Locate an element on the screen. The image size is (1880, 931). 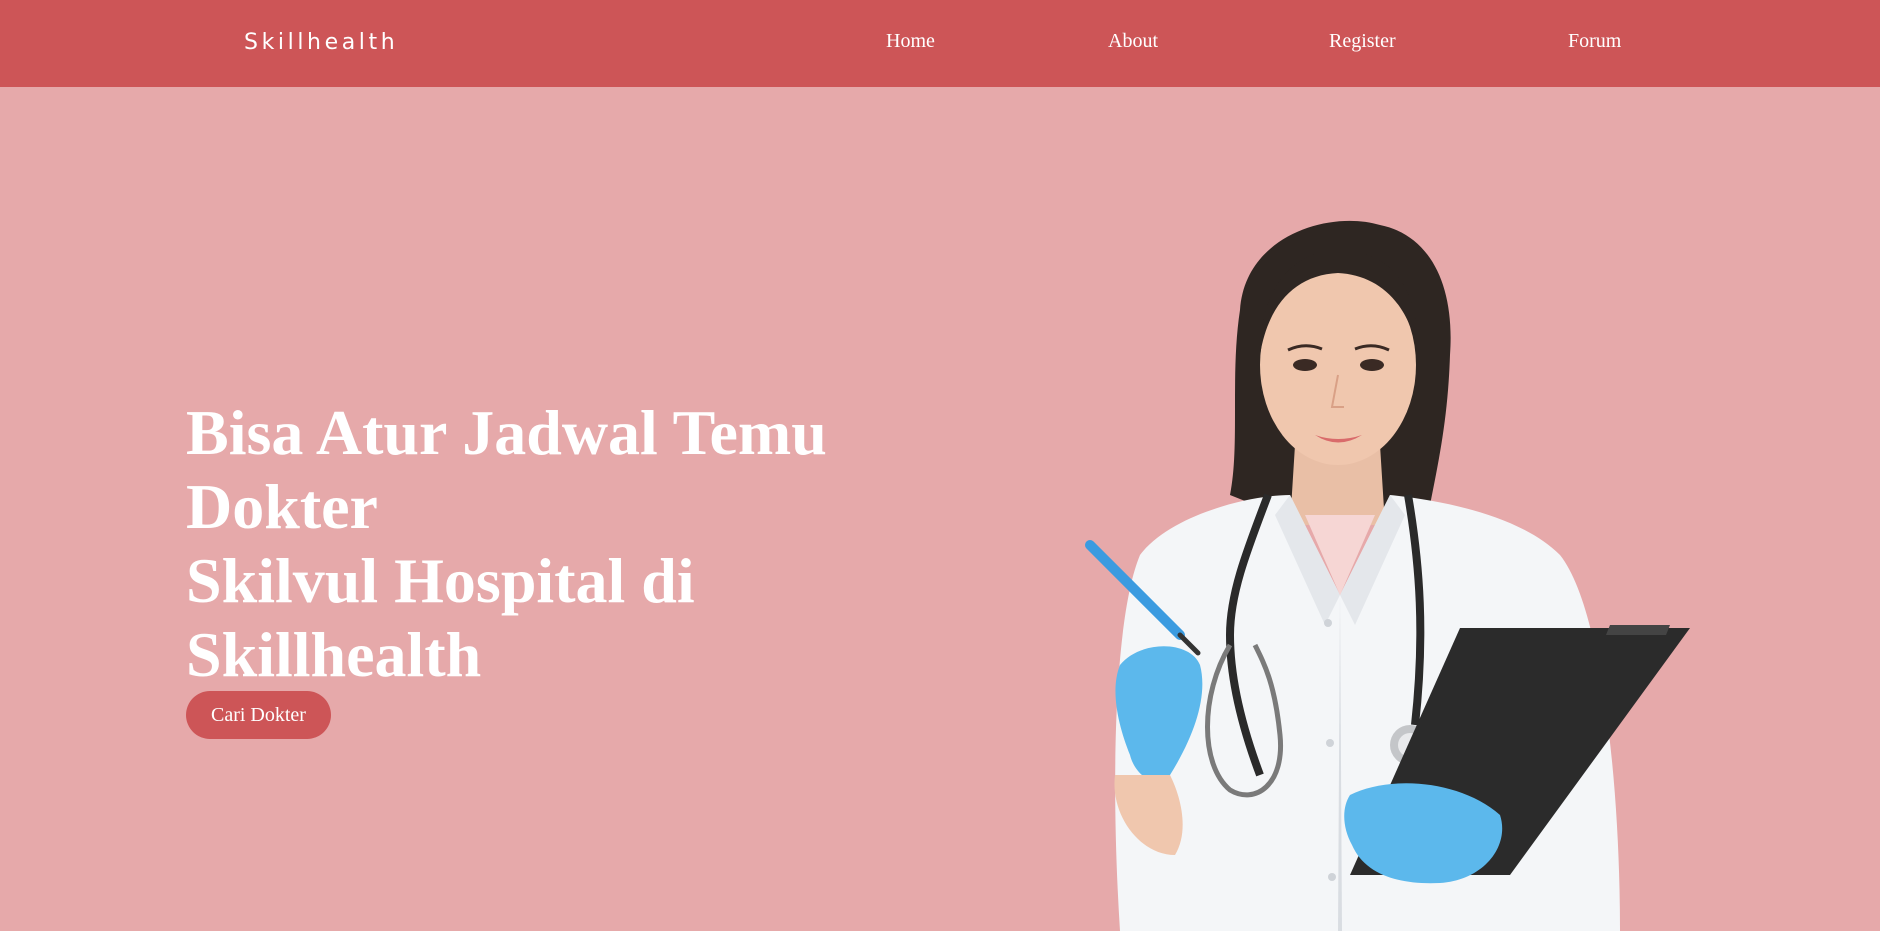
nav-link-register: Register is located at coordinates (1362, 41).